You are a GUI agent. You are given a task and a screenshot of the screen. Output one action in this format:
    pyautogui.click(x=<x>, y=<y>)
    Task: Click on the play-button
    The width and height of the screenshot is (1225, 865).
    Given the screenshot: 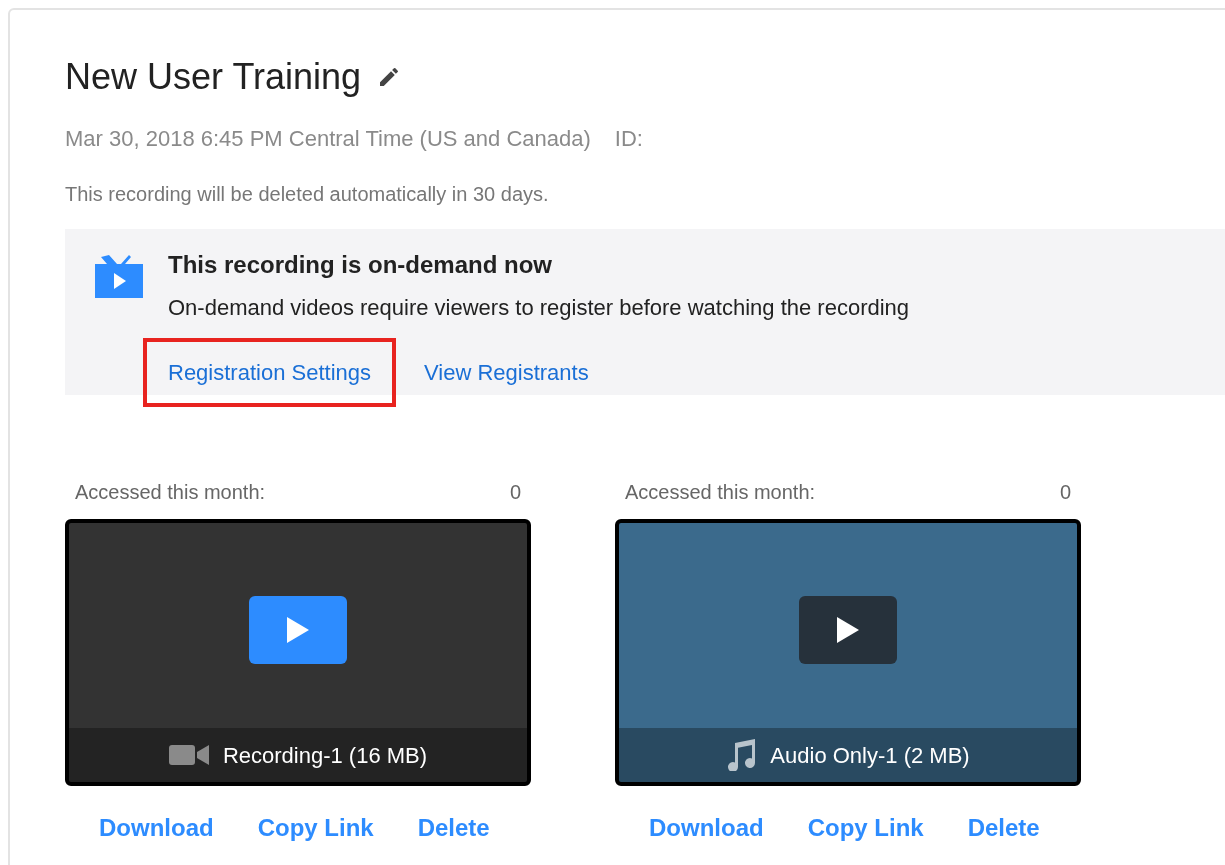 What is the action you would take?
    pyautogui.click(x=848, y=629)
    